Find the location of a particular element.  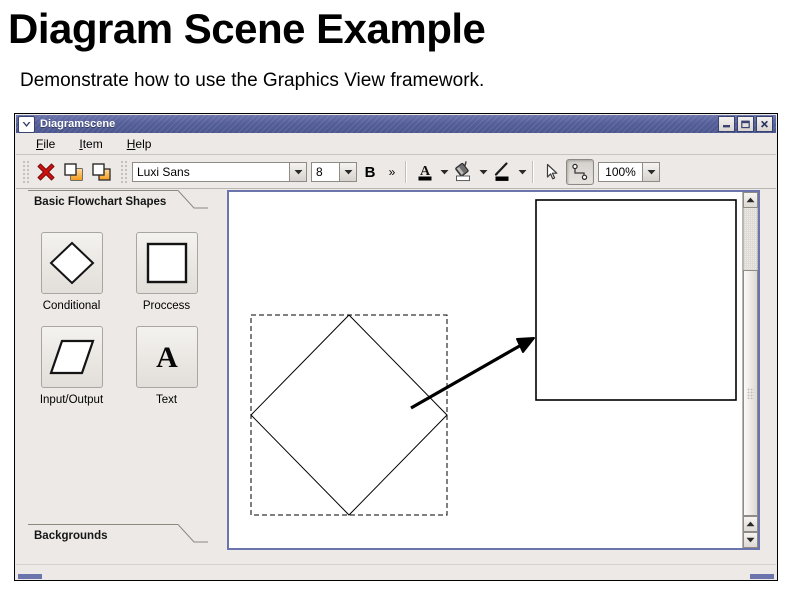

parallelogram-shape-icon is located at coordinates (71, 357).